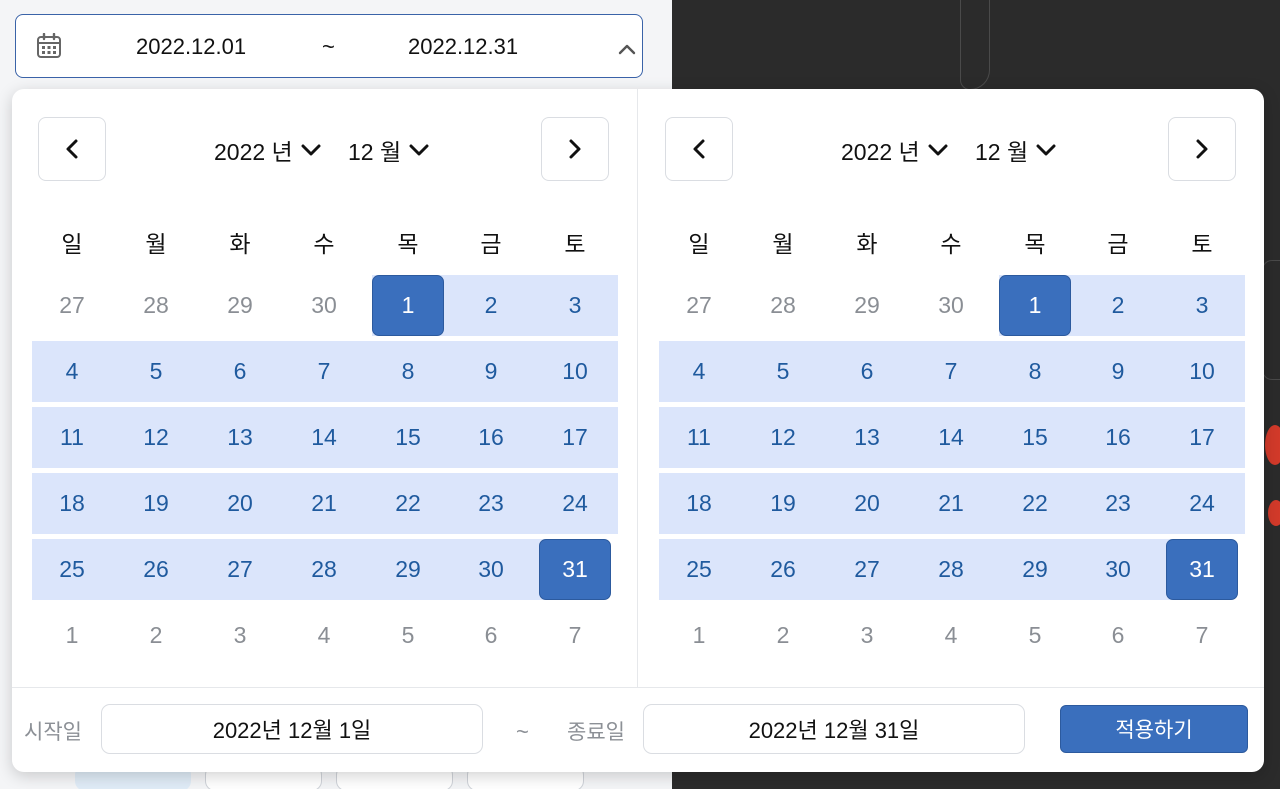  What do you see at coordinates (292, 729) in the screenshot?
I see `start-date-field: 2022년 12월 1일` at bounding box center [292, 729].